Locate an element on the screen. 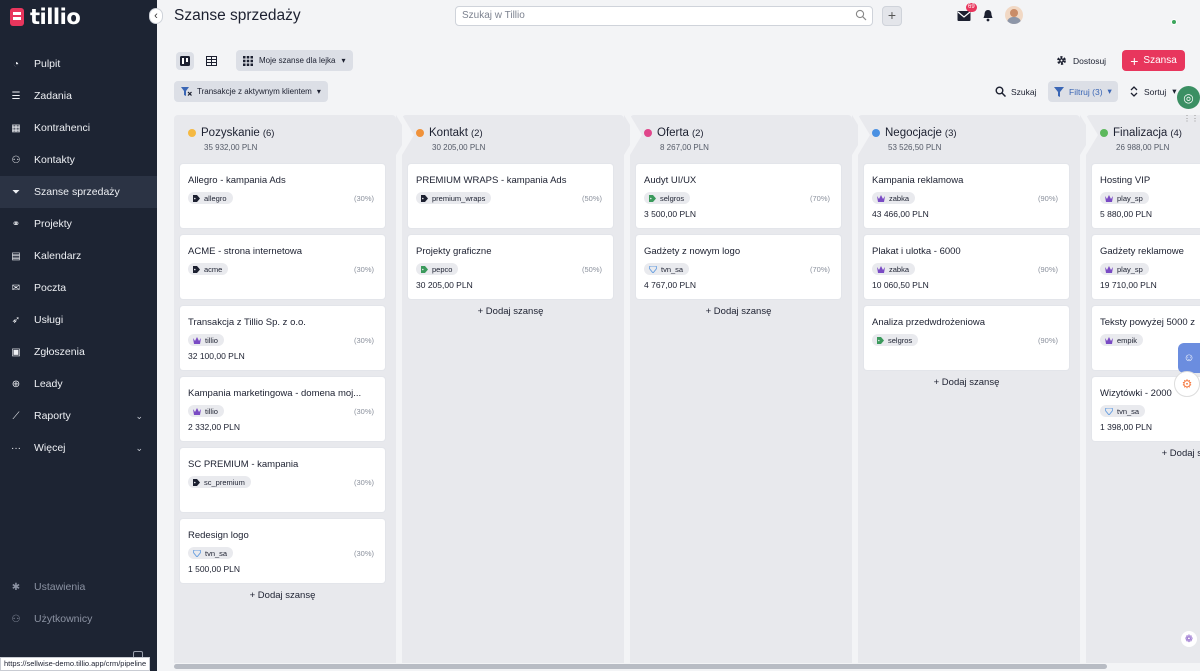 This screenshot has height=671, width=1200. hubspot-icon: ⚙ is located at coordinates (1187, 384).